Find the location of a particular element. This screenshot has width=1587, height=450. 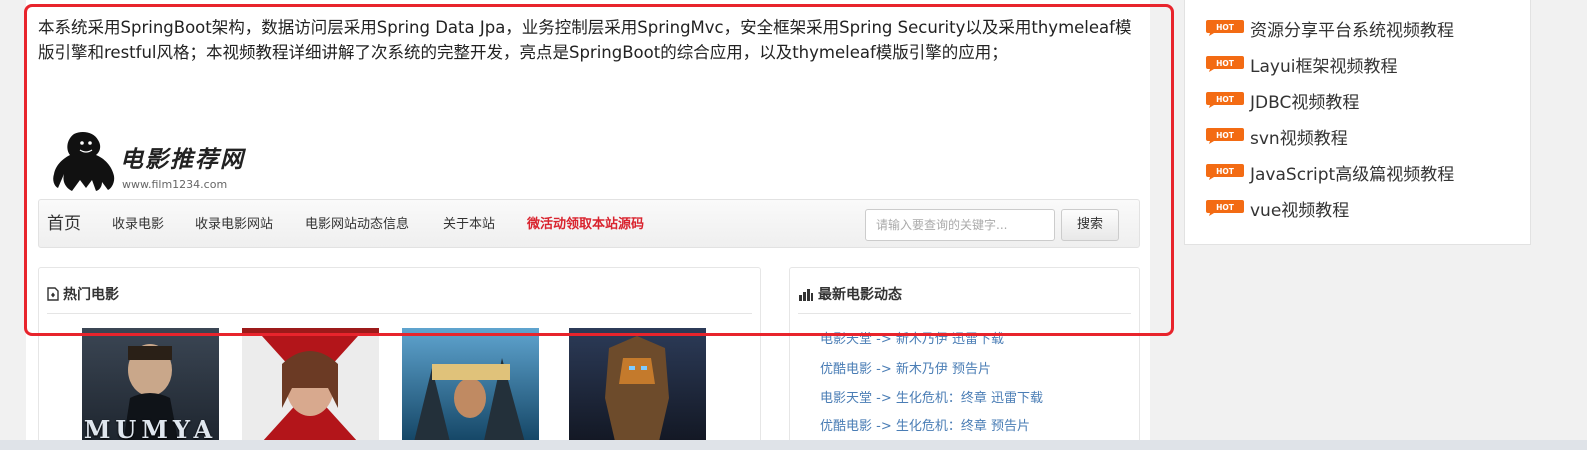

nav-about: 关于本站 is located at coordinates (469, 224).